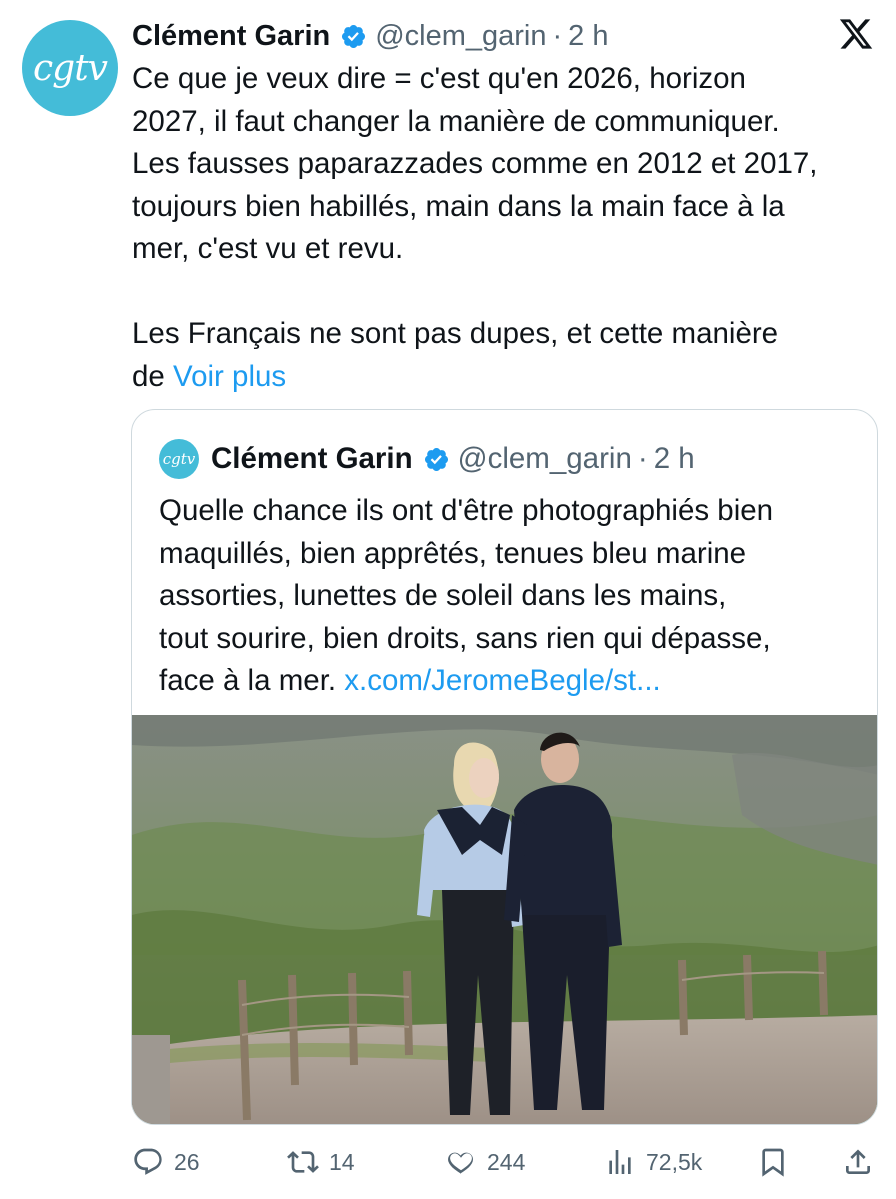 The image size is (896, 1199). I want to click on quoted-author-handle: @clem_garin, so click(545, 459).